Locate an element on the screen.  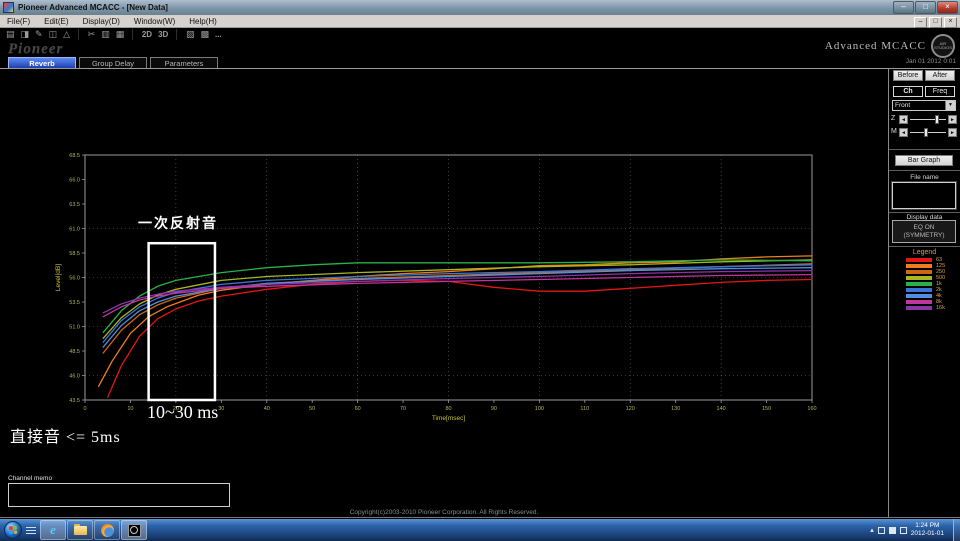
m-slider-row: M ◄ ► is located at coordinates (925, 132).